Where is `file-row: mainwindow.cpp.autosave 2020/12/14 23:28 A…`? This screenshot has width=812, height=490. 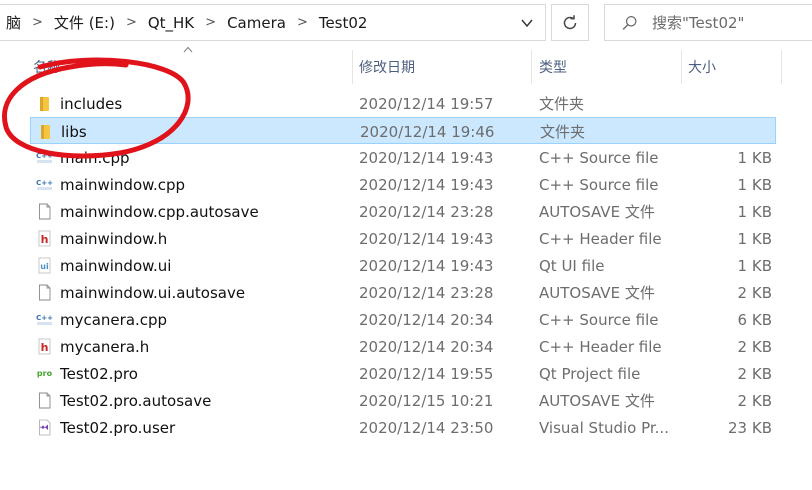
file-row: mainwindow.cpp.autosave 2020/12/14 23:28 A… is located at coordinates (403, 211).